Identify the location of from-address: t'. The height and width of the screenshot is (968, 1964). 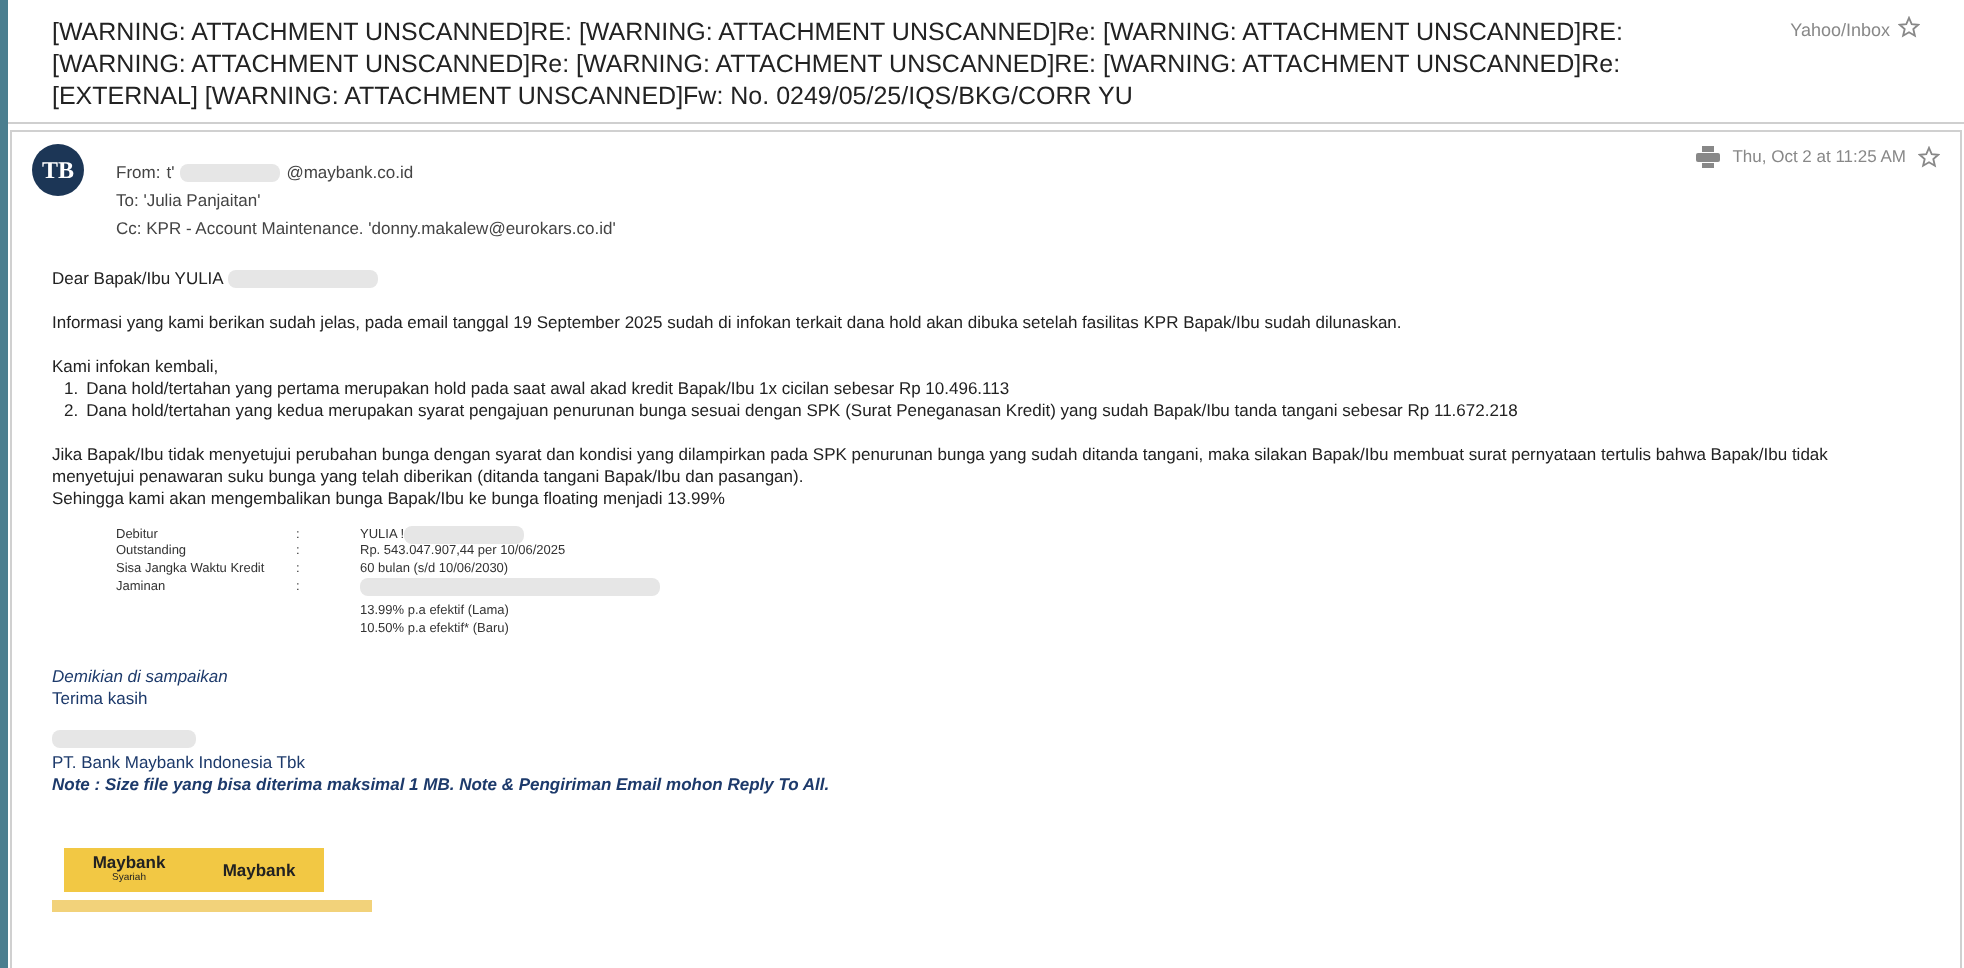
(170, 173).